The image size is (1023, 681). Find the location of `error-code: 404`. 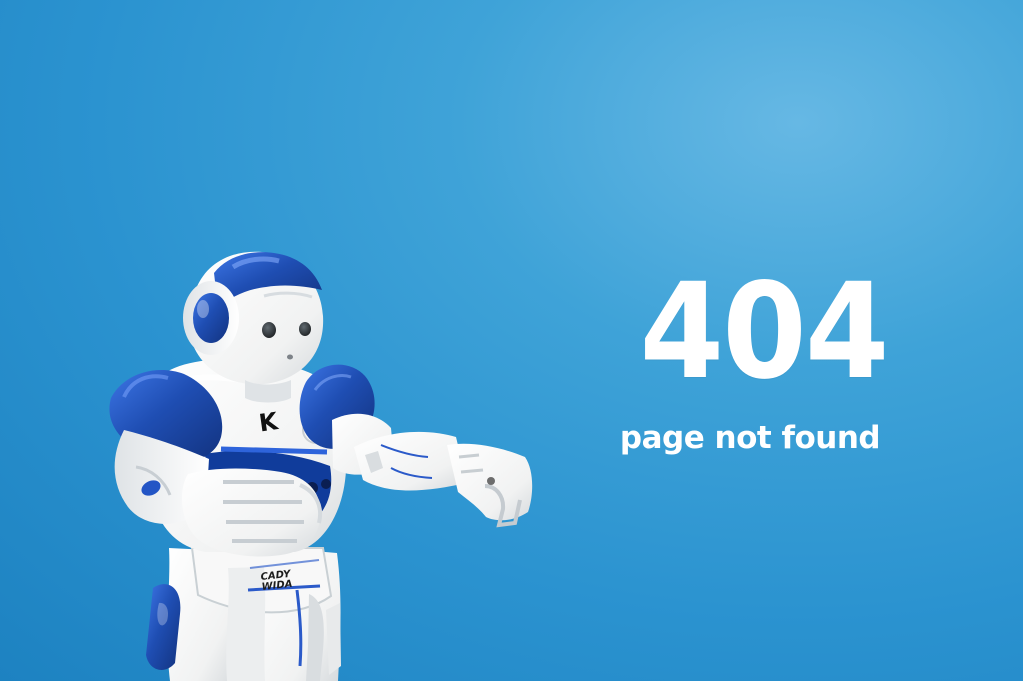

error-code: 404 is located at coordinates (764, 332).